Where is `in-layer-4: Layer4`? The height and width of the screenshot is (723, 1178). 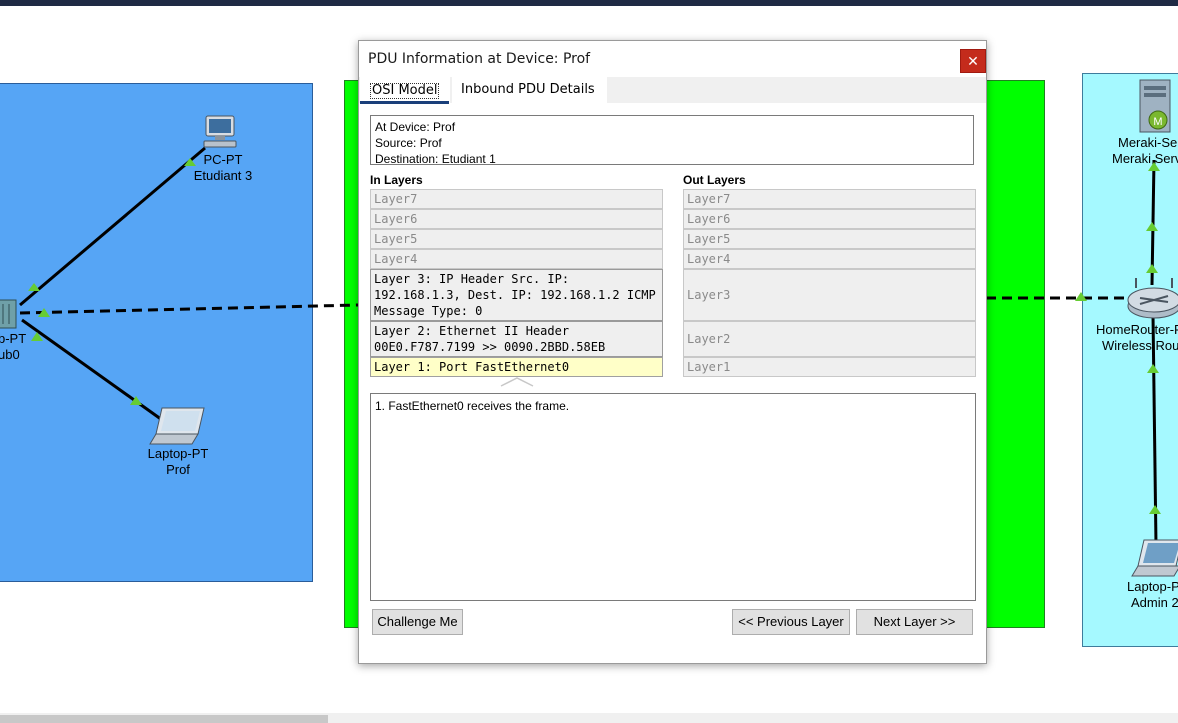 in-layer-4: Layer4 is located at coordinates (516, 259).